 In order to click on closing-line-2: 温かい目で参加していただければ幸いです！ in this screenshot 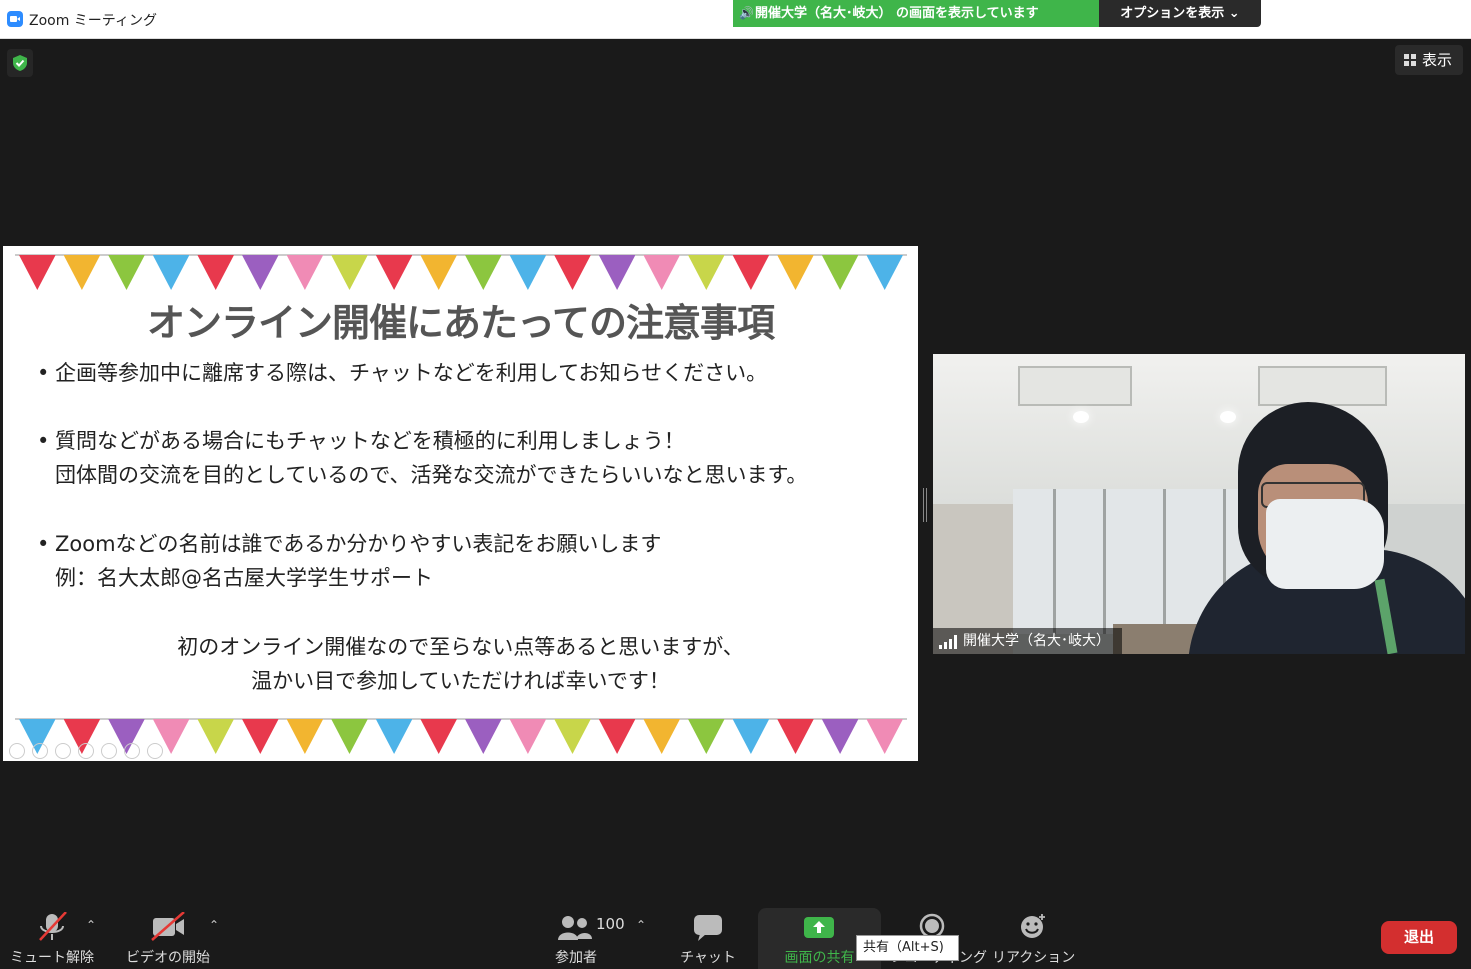, I will do `click(460, 681)`.